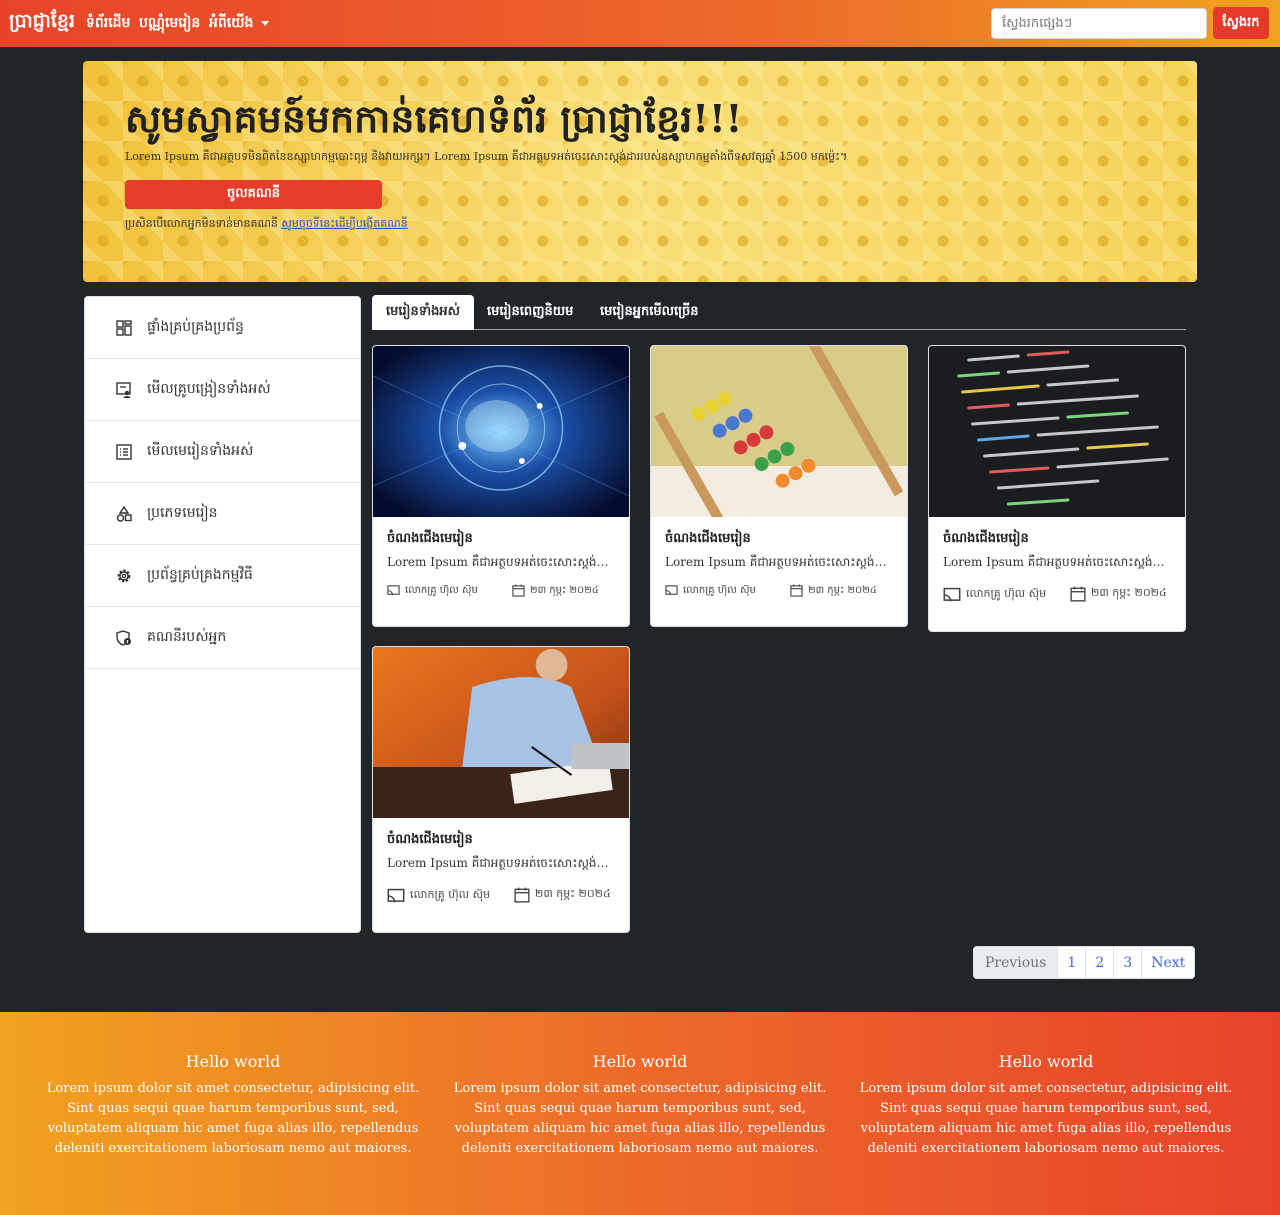 The height and width of the screenshot is (1215, 1280). I want to click on sidebar-item-dashboard: ផ្ទាំងគ្រប់គ្រងប្រព័ន្ធ, so click(222, 328).